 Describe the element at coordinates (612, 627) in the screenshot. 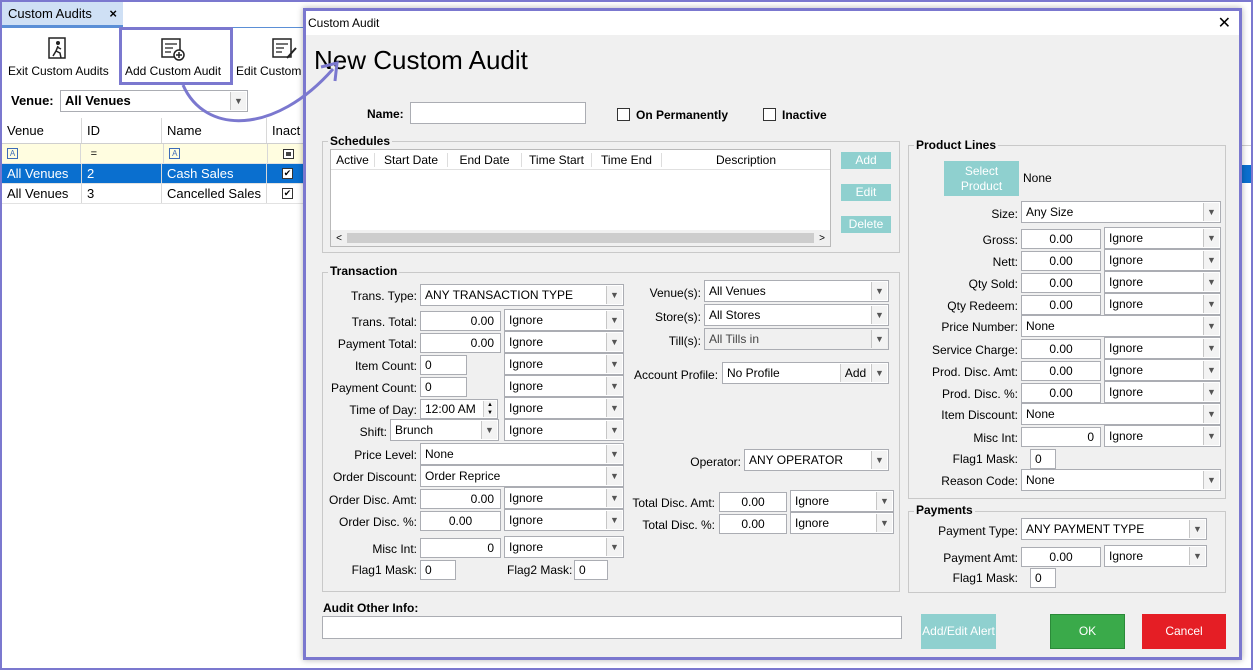

I see `audit-other-info-input` at that location.